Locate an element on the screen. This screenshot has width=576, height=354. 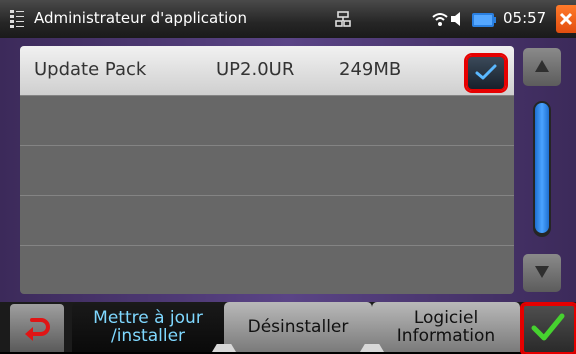
scrollbar is located at coordinates (542, 170).